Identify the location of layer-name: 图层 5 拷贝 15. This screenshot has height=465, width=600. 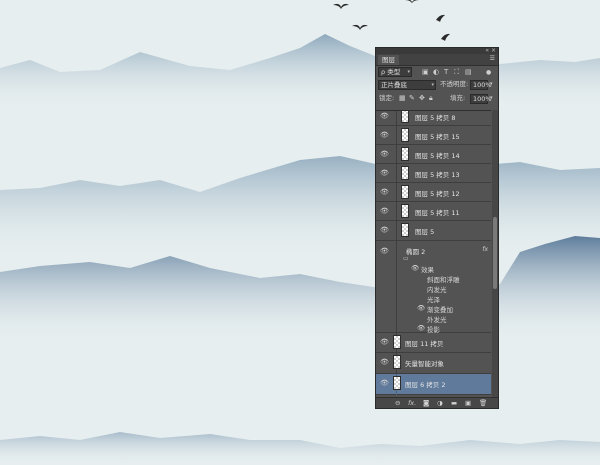
(437, 137).